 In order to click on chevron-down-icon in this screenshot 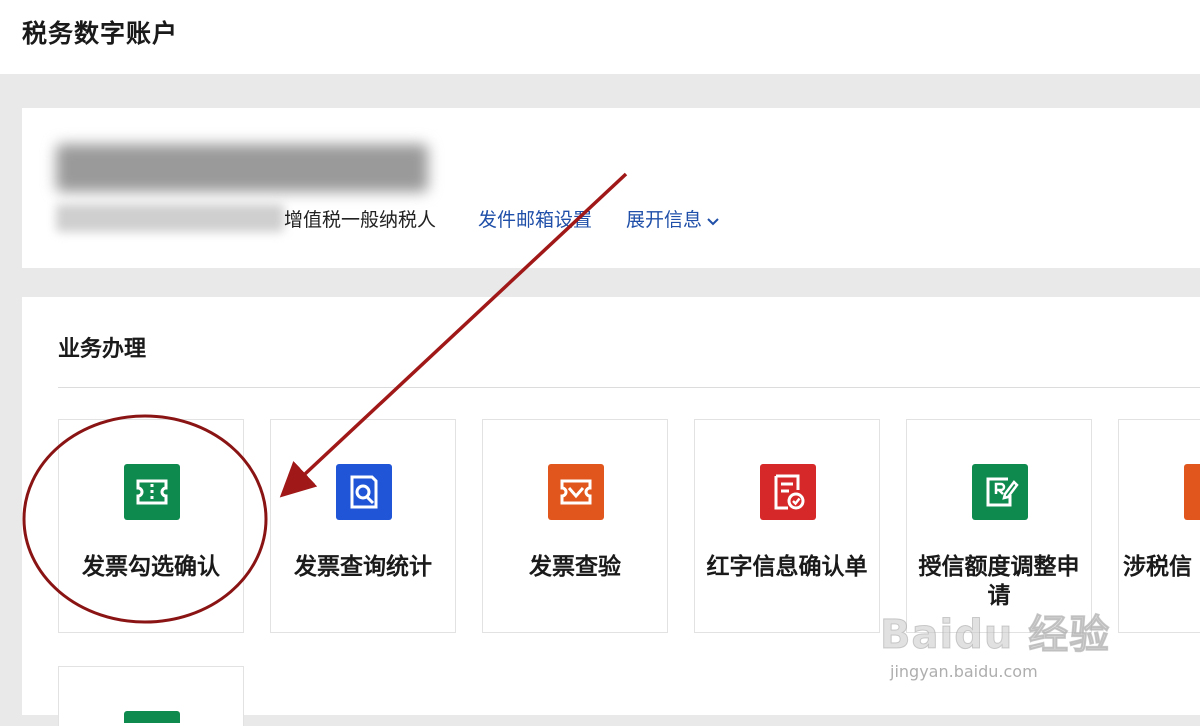, I will do `click(713, 221)`.